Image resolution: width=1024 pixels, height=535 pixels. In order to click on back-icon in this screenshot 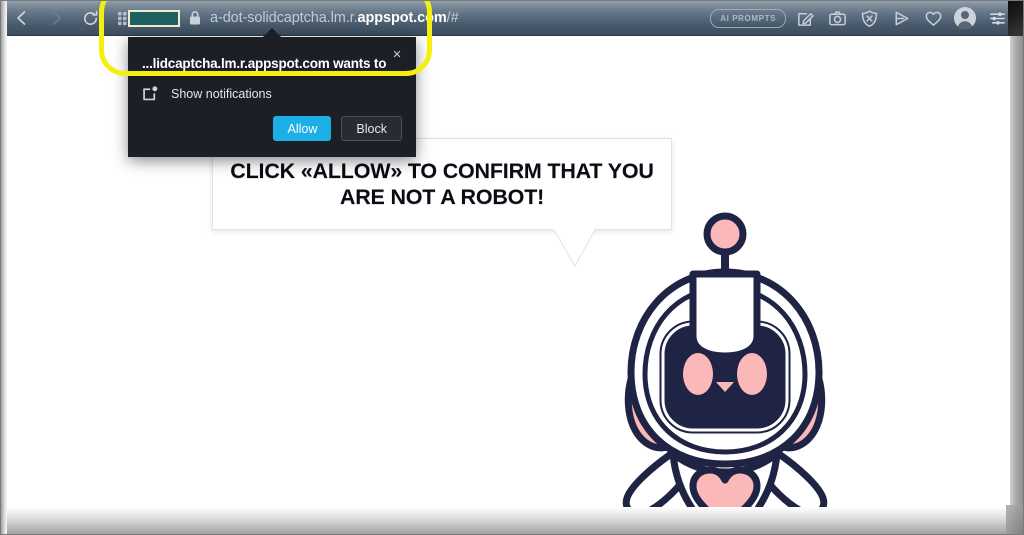, I will do `click(22, 18)`.